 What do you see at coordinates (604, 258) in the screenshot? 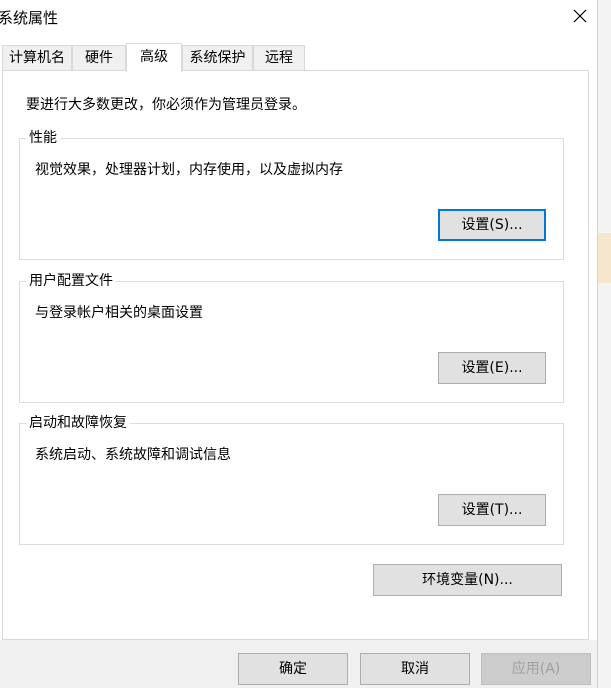
I see `background-accent-strip` at bounding box center [604, 258].